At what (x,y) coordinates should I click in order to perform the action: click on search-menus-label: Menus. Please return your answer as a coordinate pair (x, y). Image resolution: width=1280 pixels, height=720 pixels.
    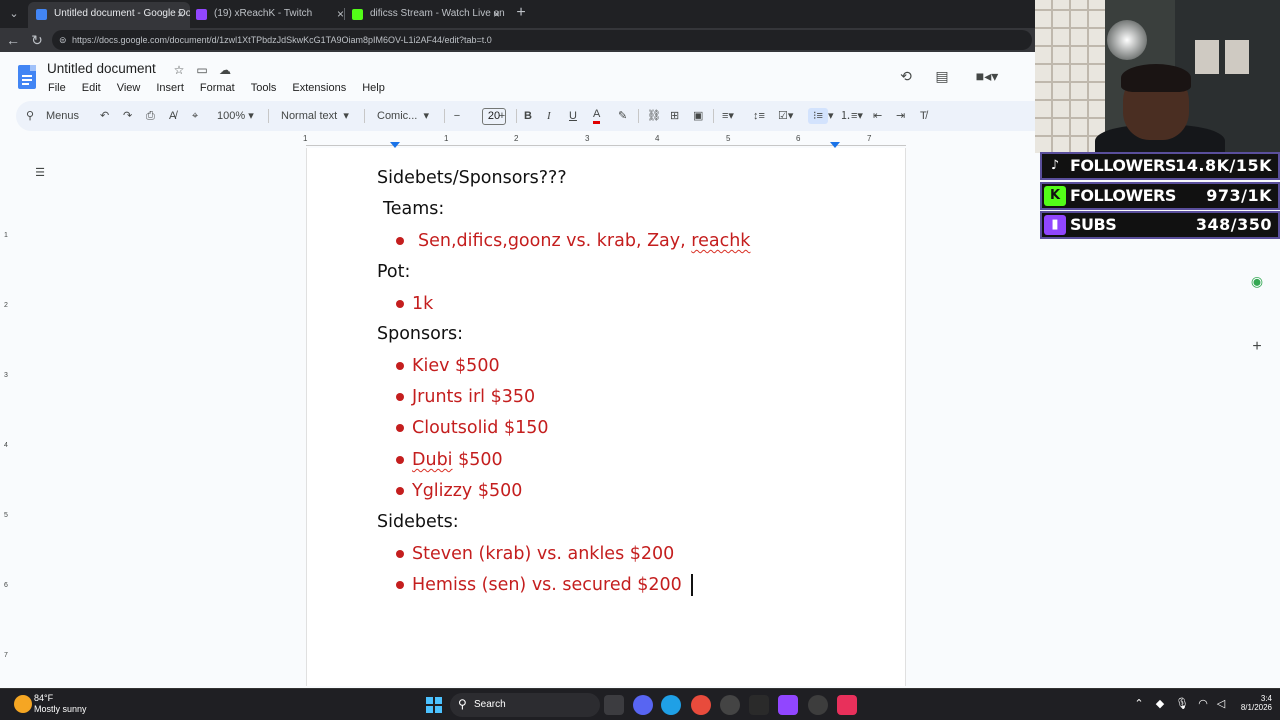
    Looking at the image, I should click on (62, 116).